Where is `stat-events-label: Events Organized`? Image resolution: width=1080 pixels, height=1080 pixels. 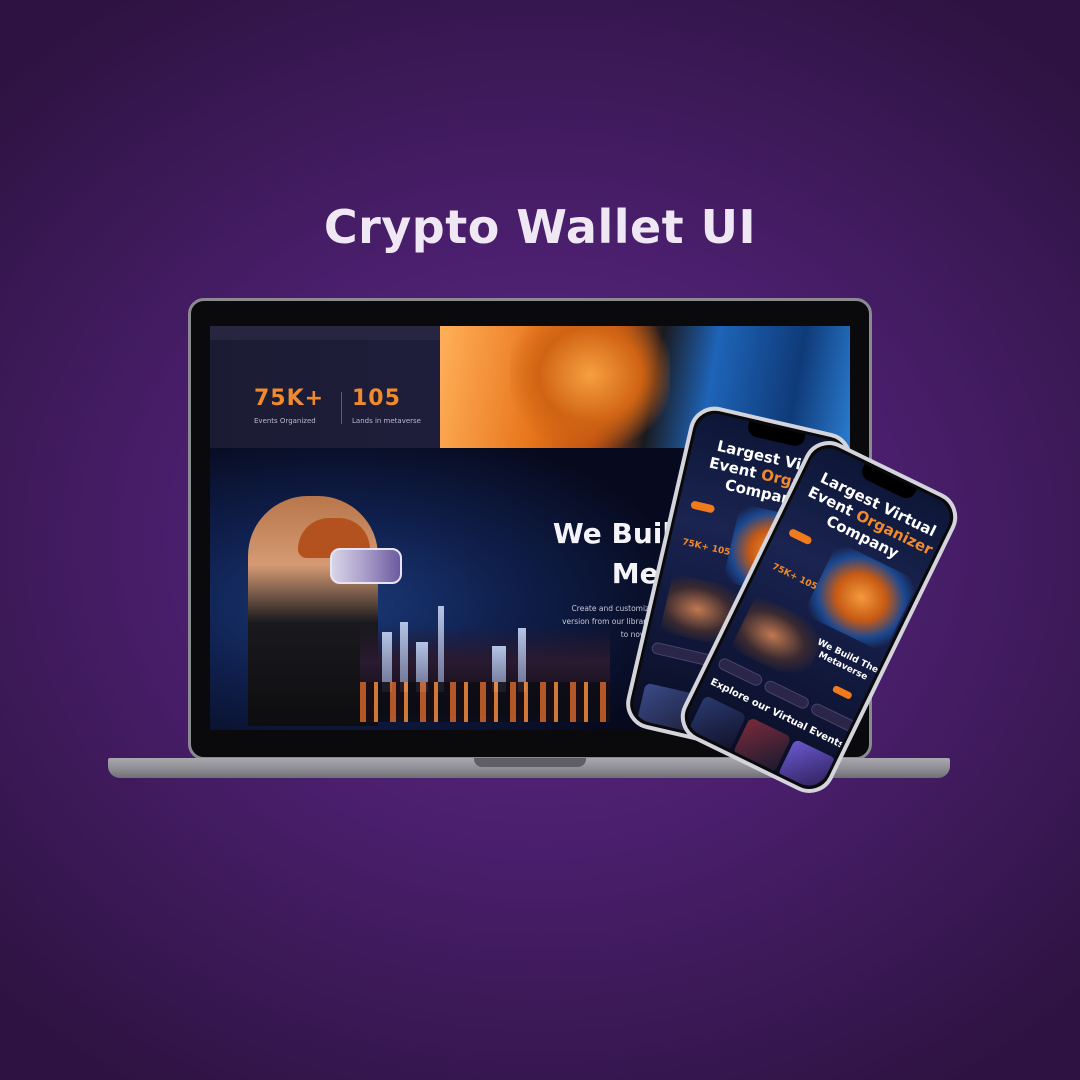
stat-events-label: Events Organized is located at coordinates (285, 421).